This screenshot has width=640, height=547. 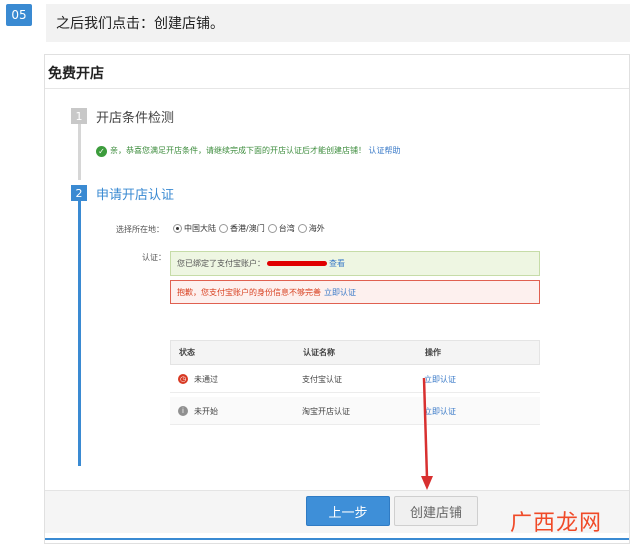 What do you see at coordinates (79, 150) in the screenshot?
I see `progress-line-step1` at bounding box center [79, 150].